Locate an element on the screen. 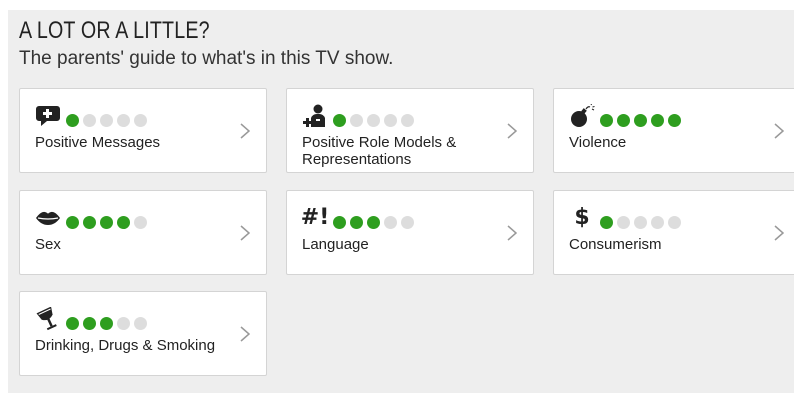 The height and width of the screenshot is (393, 794). hash-exclamation-icon: #! is located at coordinates (315, 218).